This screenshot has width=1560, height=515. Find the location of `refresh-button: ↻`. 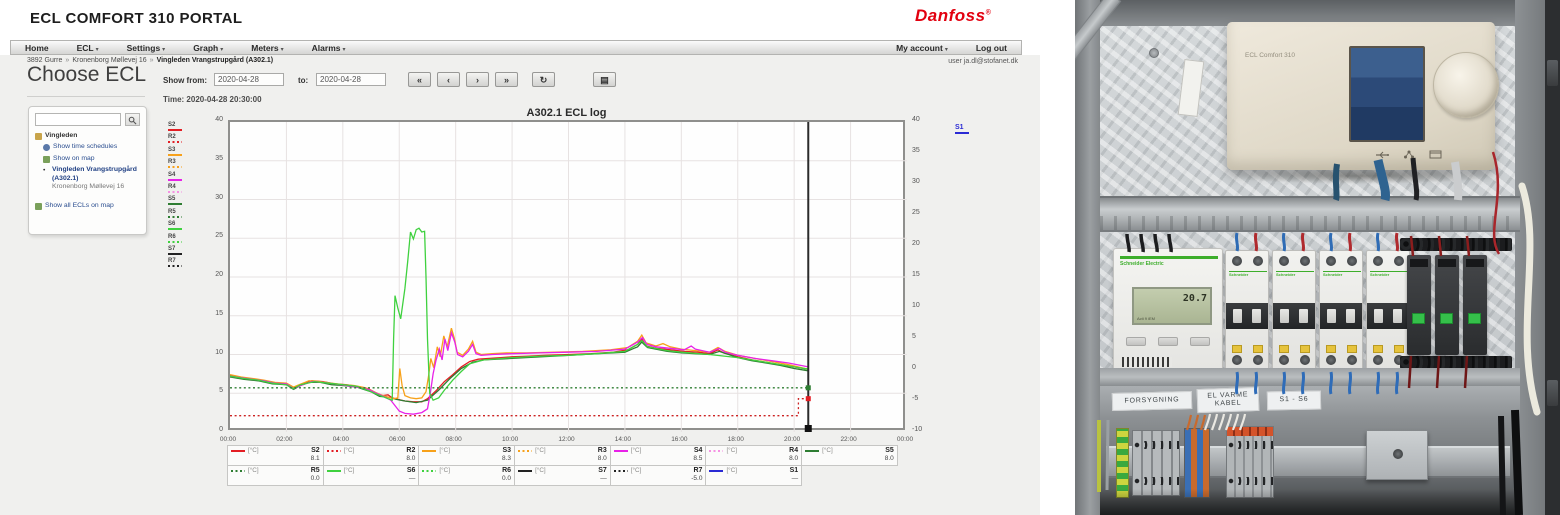

refresh-button: ↻ is located at coordinates (543, 79).